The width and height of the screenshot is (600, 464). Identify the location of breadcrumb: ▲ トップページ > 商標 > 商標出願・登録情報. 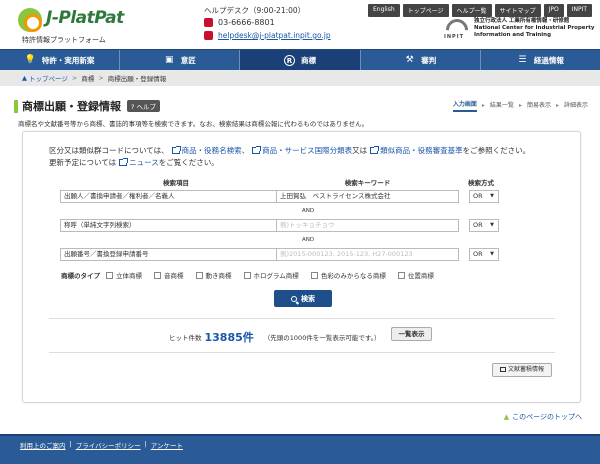
(300, 78).